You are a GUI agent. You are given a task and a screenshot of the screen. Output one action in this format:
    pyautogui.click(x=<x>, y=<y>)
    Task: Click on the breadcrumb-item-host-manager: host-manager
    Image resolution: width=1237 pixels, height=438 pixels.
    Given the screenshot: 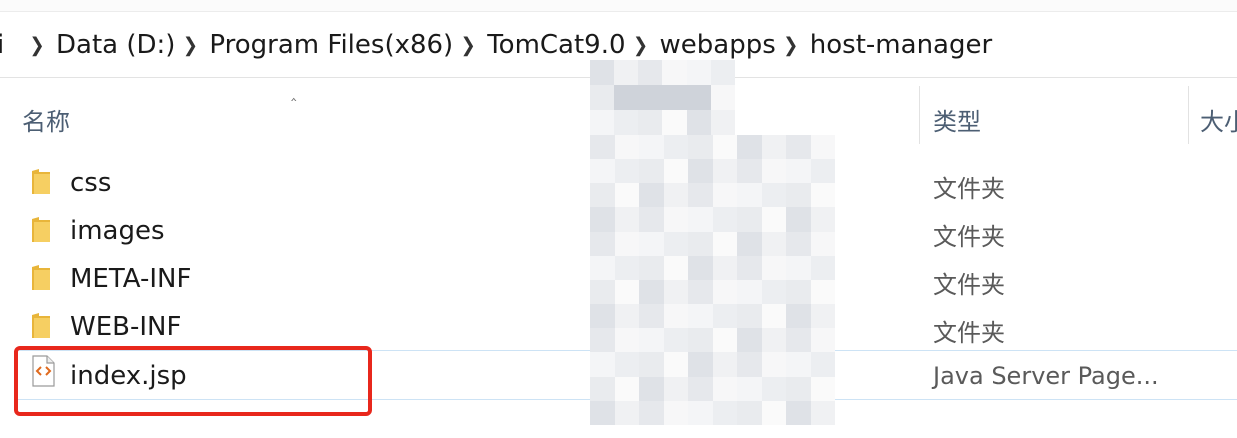 What is the action you would take?
    pyautogui.click(x=901, y=45)
    